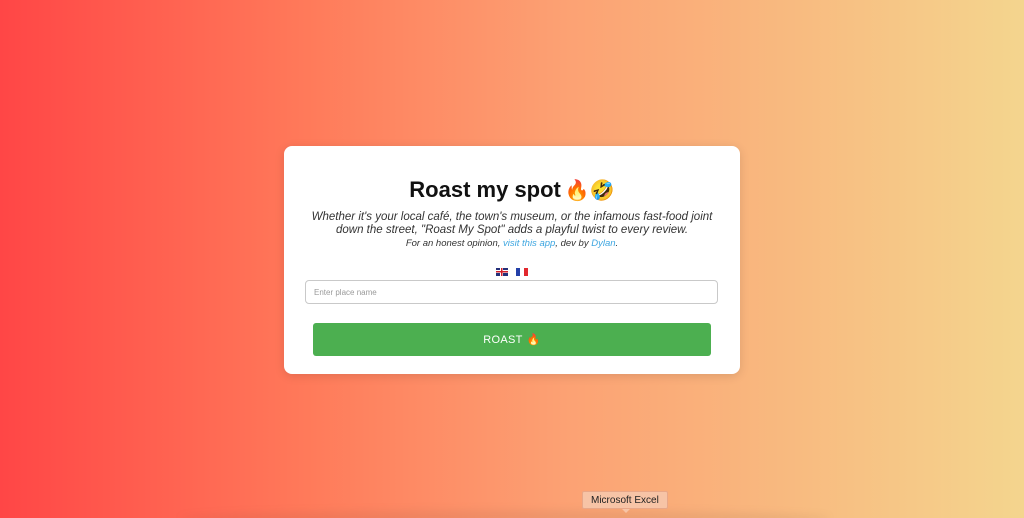 The height and width of the screenshot is (518, 1024). What do you see at coordinates (529, 243) in the screenshot?
I see `visit-app-link: visit this app` at bounding box center [529, 243].